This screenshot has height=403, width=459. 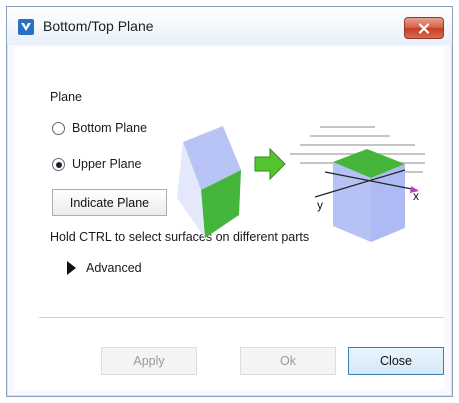 I want to click on plane-heading: Plane, so click(x=66, y=97).